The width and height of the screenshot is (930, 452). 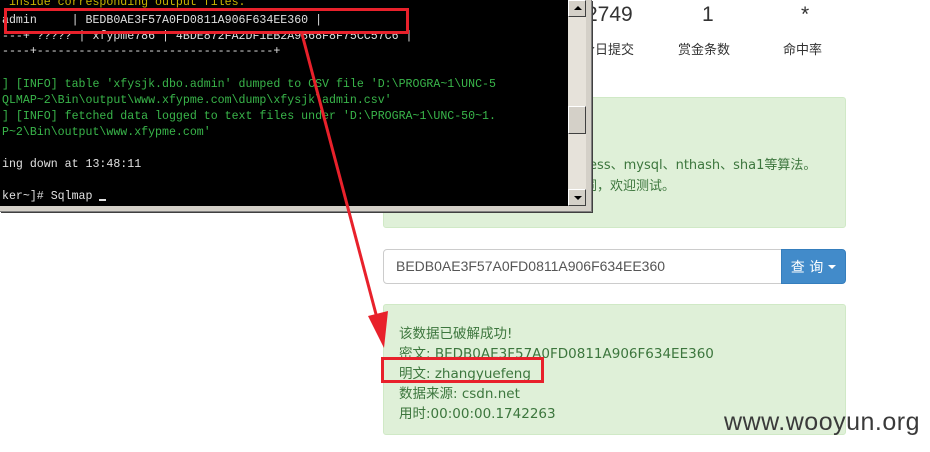 What do you see at coordinates (141, 51) in the screenshot?
I see `terminal-line: ----+----------------------------------+` at bounding box center [141, 51].